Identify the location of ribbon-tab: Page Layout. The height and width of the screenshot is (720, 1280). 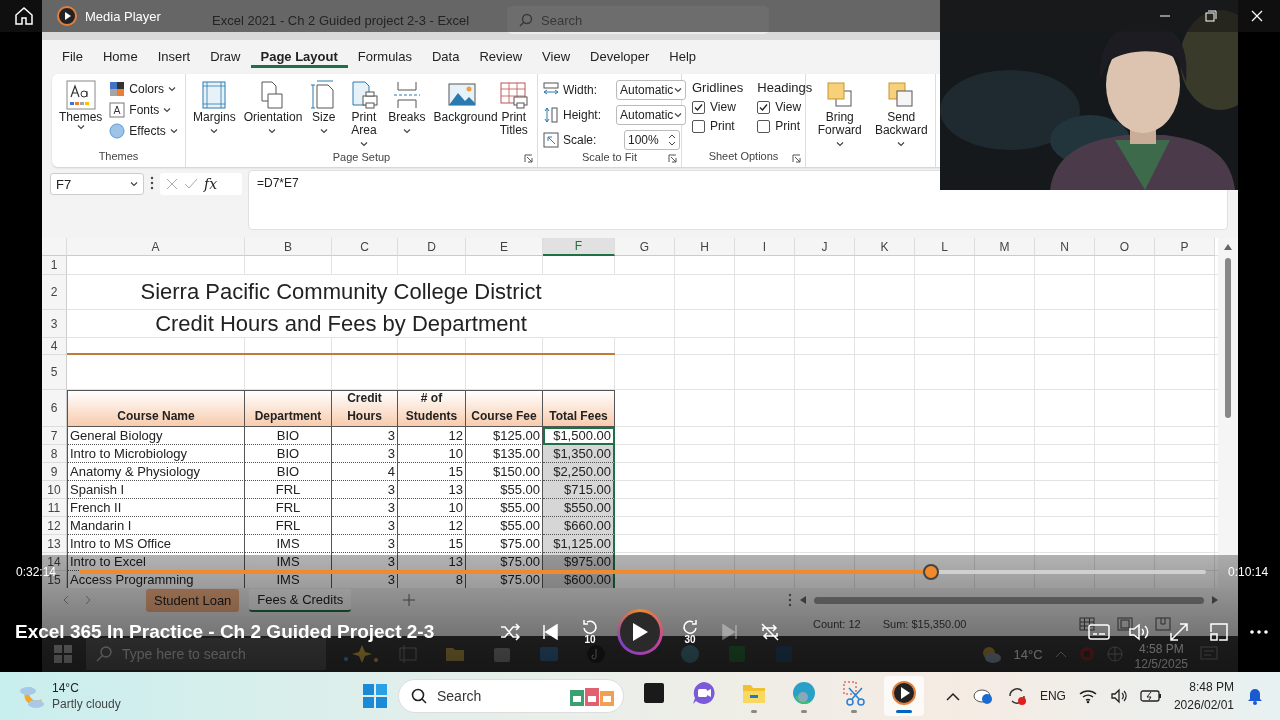
(299, 56).